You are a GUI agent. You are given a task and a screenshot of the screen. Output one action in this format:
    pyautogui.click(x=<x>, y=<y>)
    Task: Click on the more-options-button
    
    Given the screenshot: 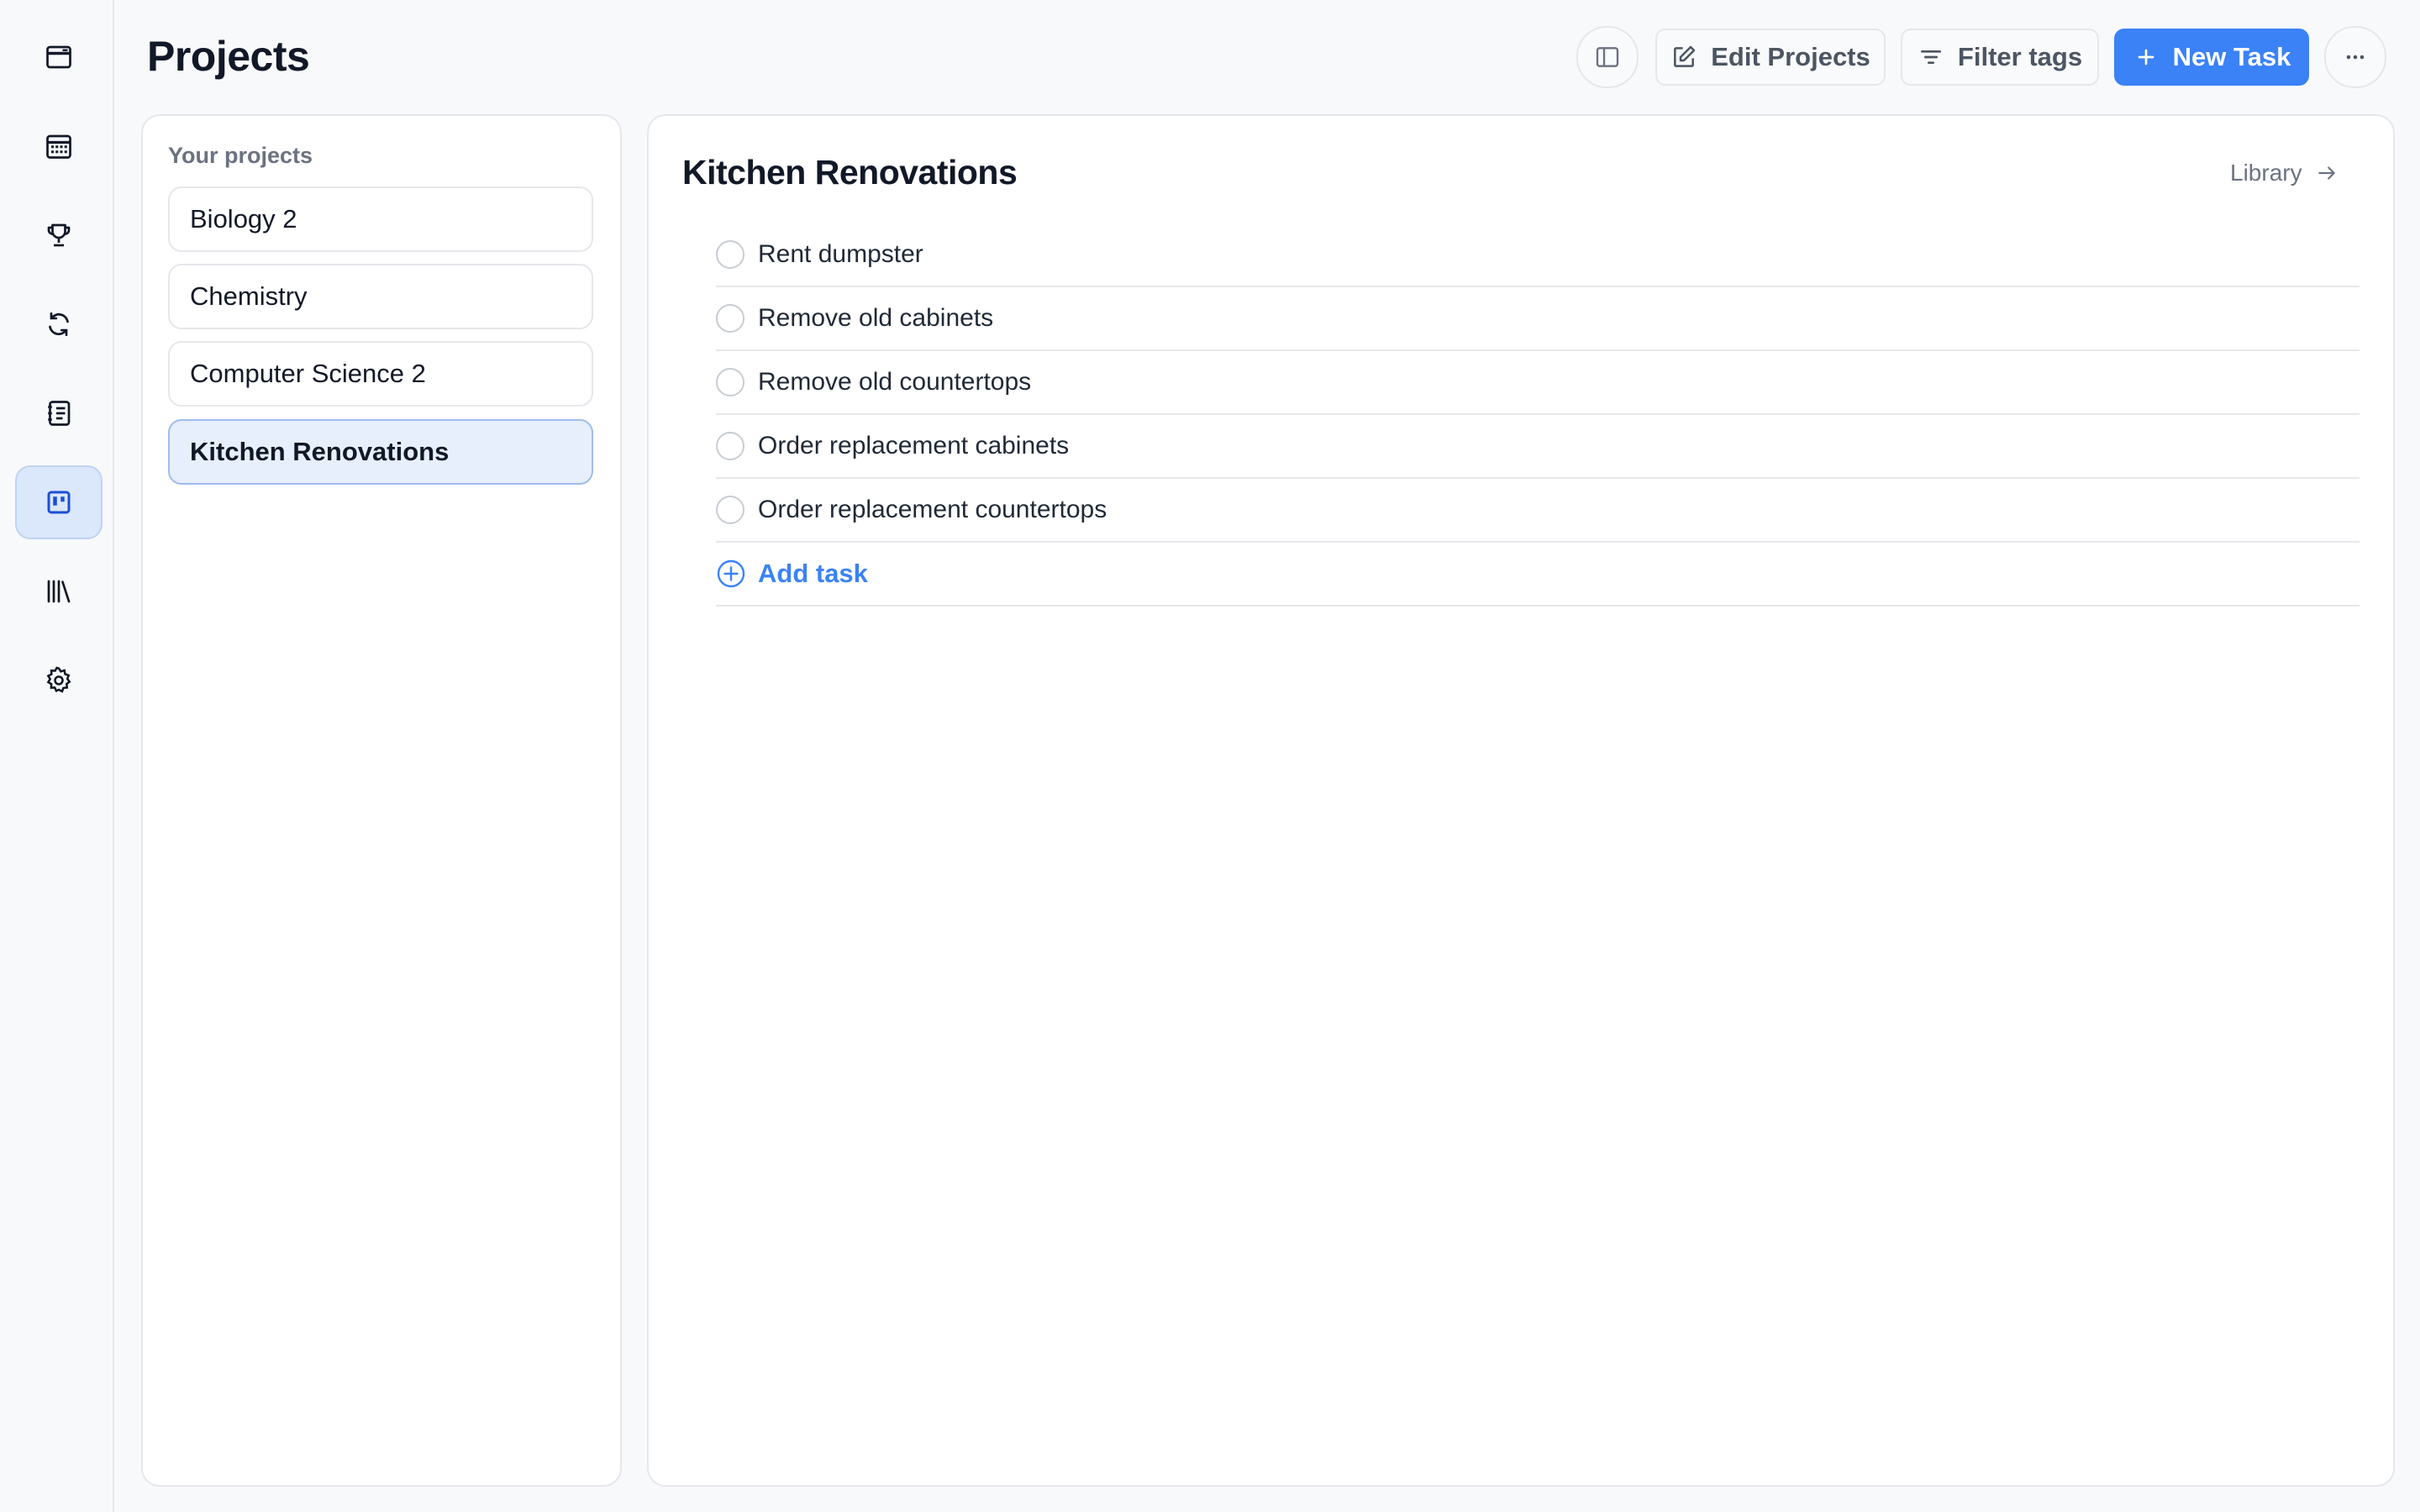 What is the action you would take?
    pyautogui.click(x=2355, y=57)
    